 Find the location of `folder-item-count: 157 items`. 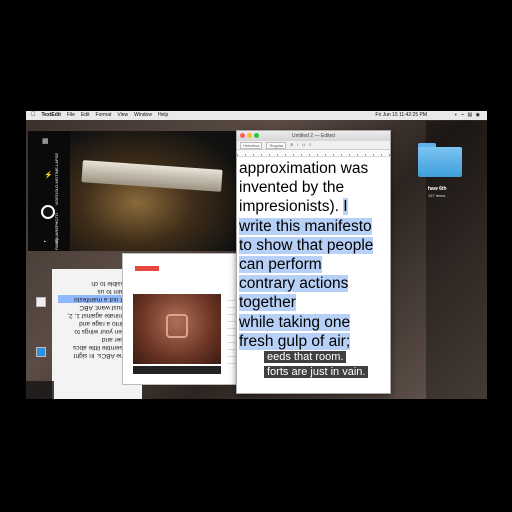

folder-item-count: 157 items is located at coordinates (437, 195).